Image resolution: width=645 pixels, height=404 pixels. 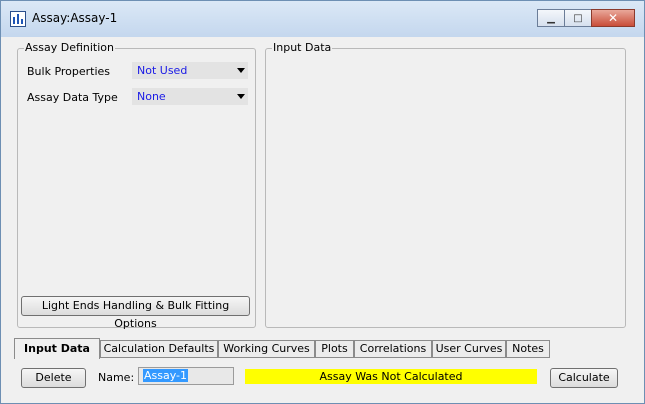 What do you see at coordinates (69, 47) in the screenshot?
I see `assay-definition-label: Assay Definition` at bounding box center [69, 47].